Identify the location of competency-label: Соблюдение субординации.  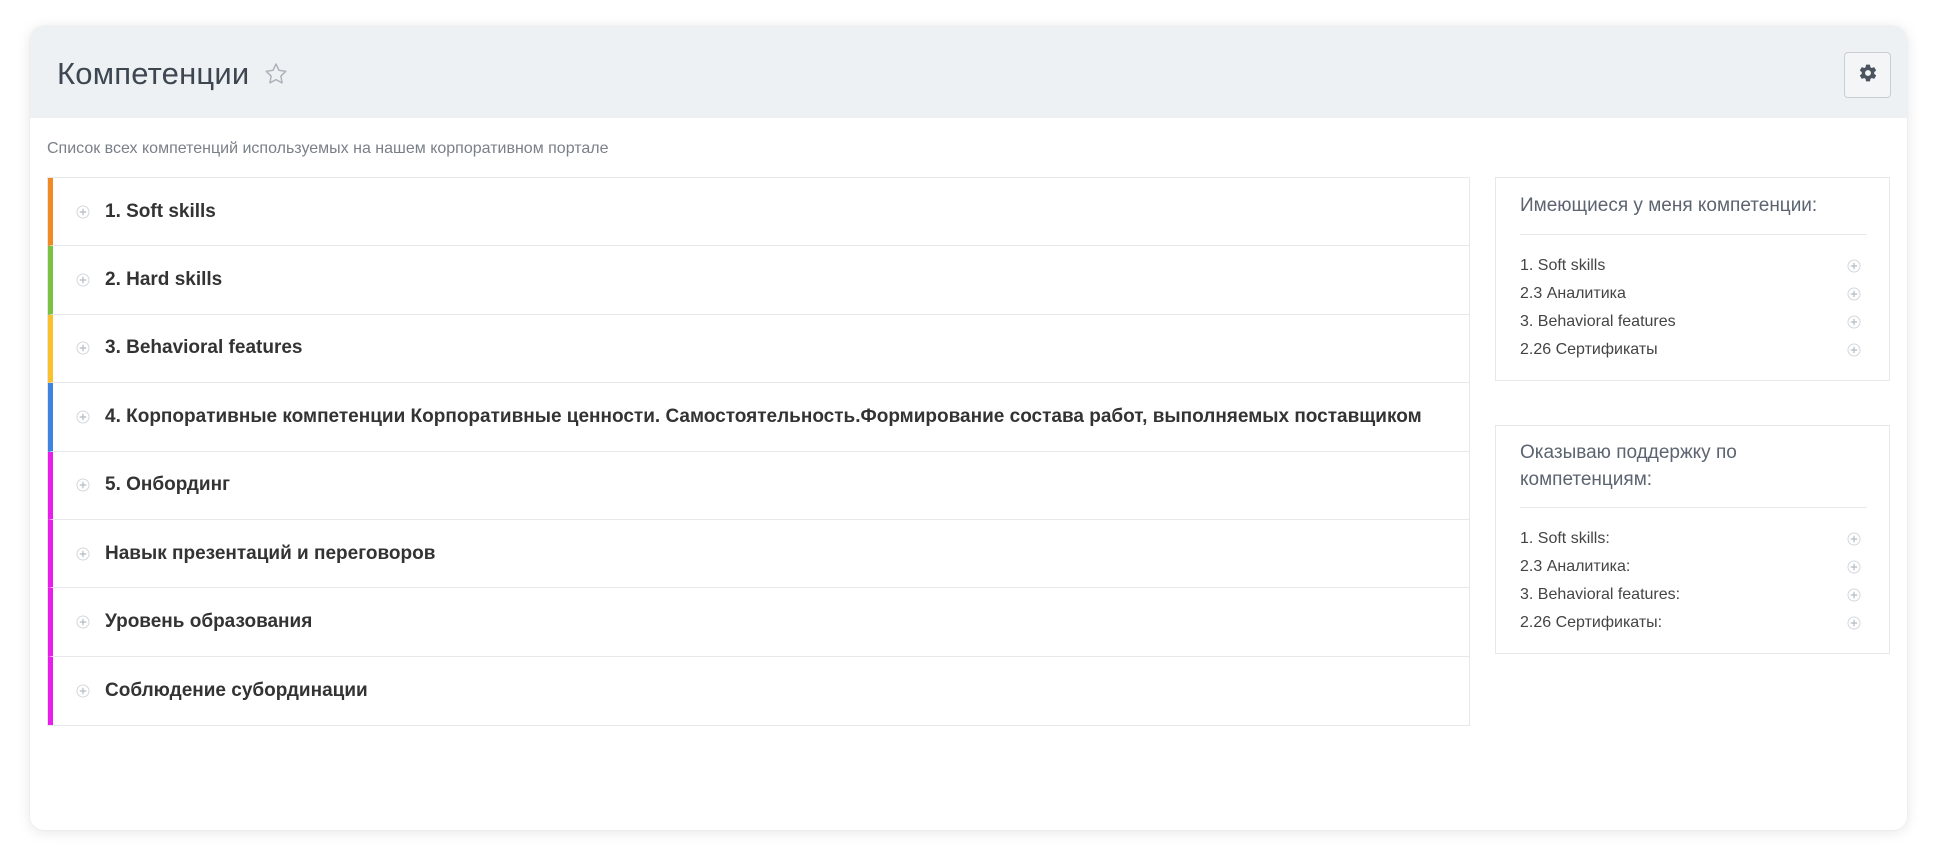
(236, 690).